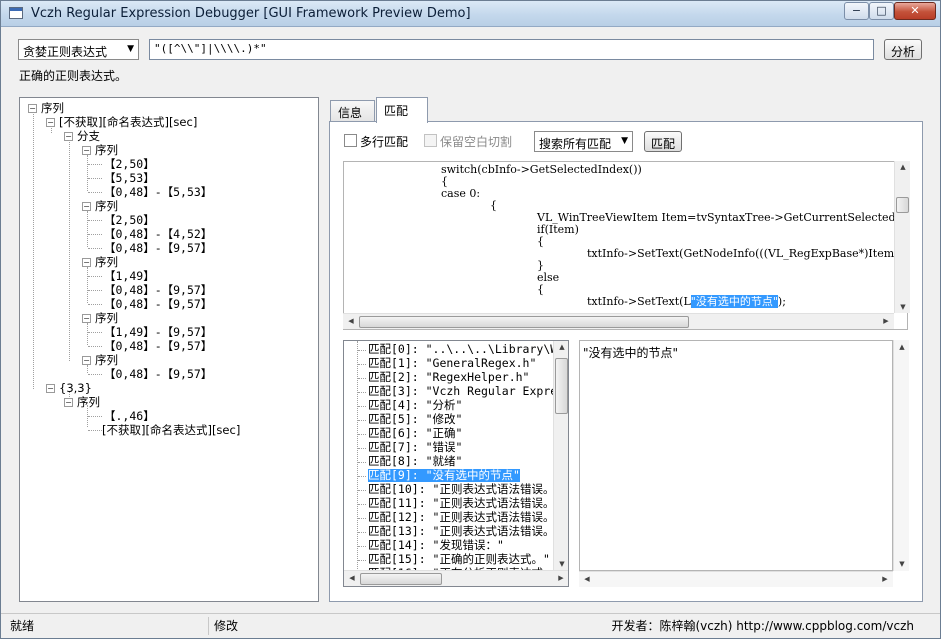  I want to click on match-item: 匹配[14]: "发现错误：", so click(436, 545).